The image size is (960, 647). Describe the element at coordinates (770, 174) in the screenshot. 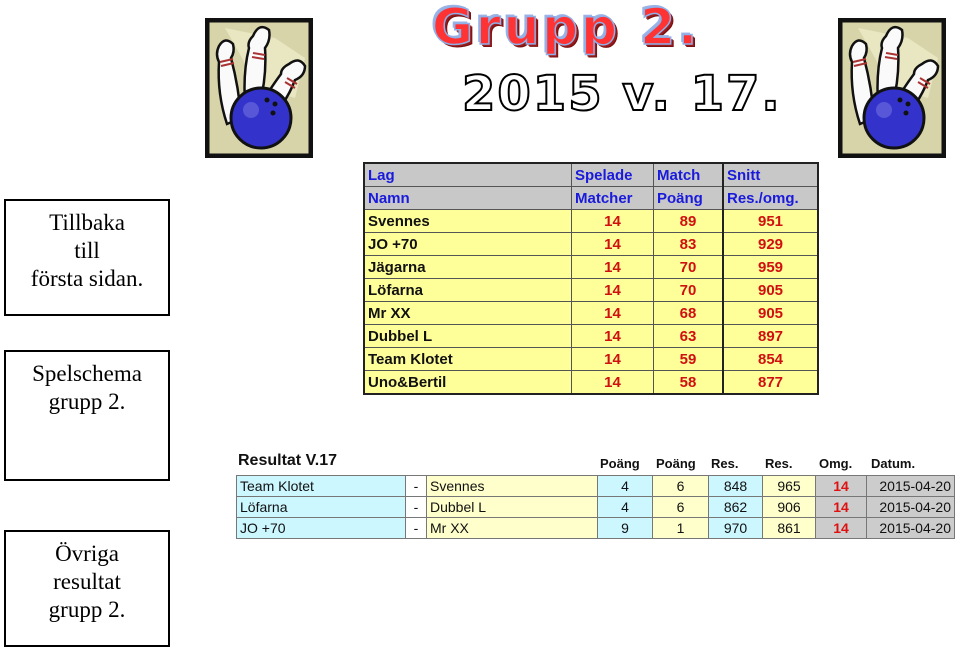

I see `col-header-avg: Snitt` at that location.